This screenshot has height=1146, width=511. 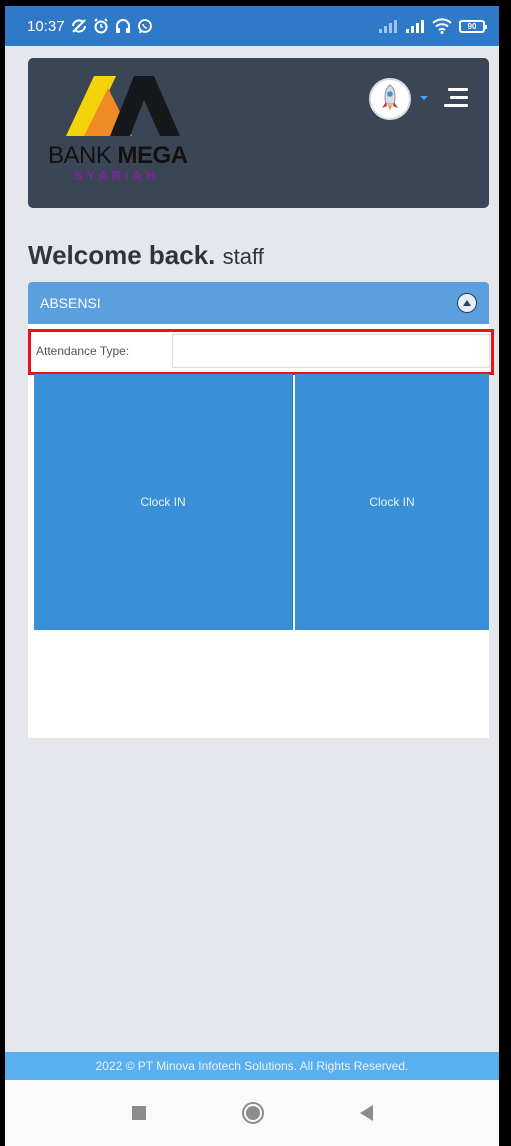 I want to click on attendance-type-input, so click(x=331, y=351).